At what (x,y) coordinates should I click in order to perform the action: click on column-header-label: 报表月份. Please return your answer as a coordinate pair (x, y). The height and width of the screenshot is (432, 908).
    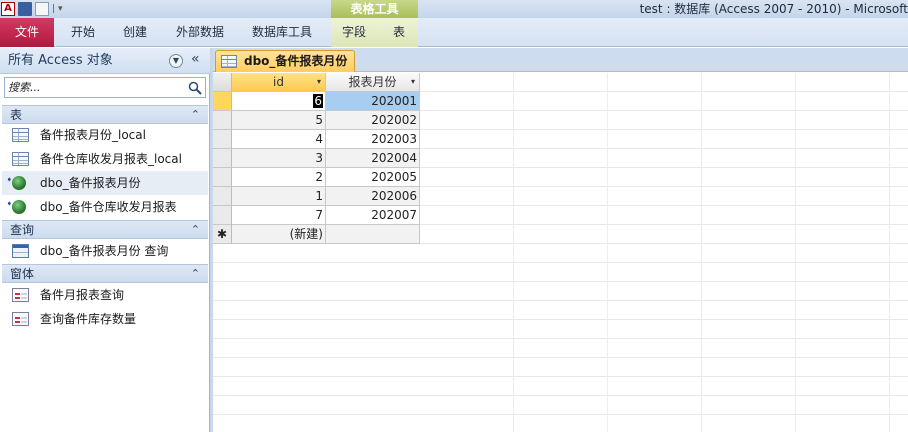
    Looking at the image, I should click on (372, 82).